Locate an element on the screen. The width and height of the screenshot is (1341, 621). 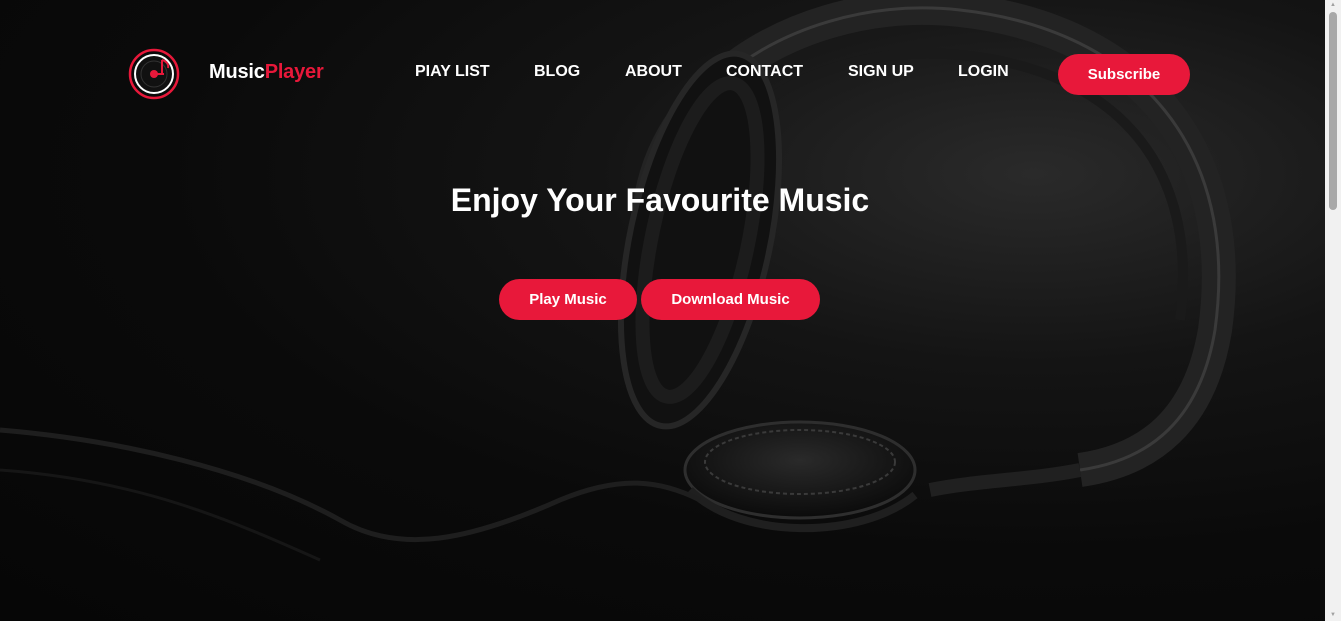
nav-item-sign-up: SIGN UP is located at coordinates (881, 72).